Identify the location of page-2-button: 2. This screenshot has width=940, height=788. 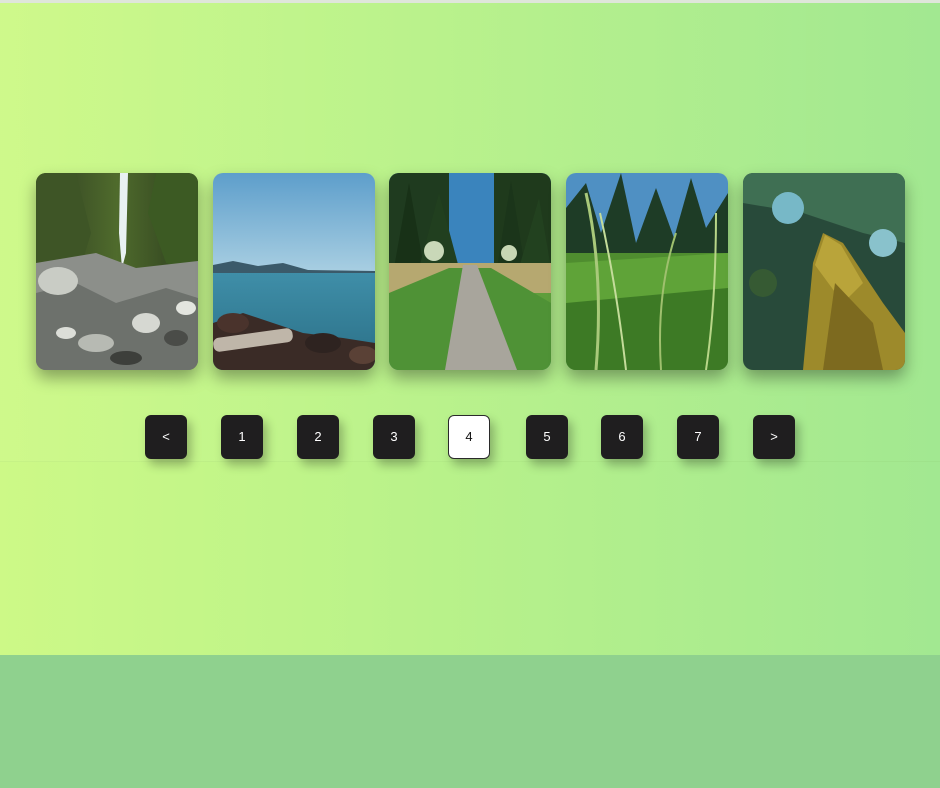
(318, 437).